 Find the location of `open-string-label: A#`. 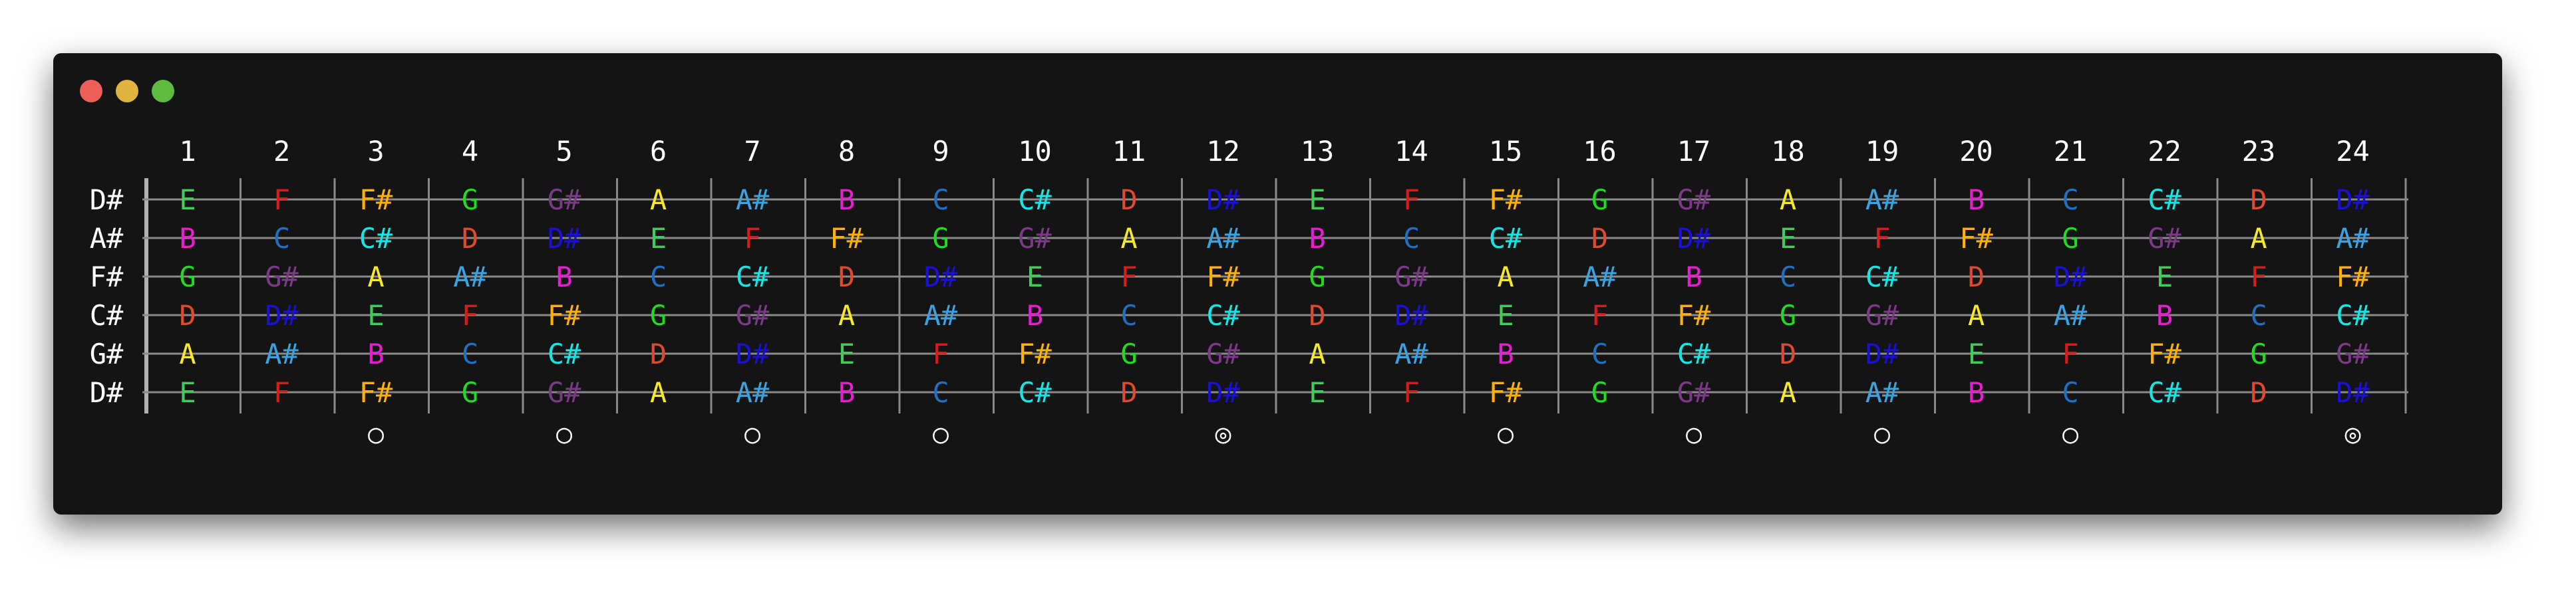

open-string-label: A# is located at coordinates (107, 238).